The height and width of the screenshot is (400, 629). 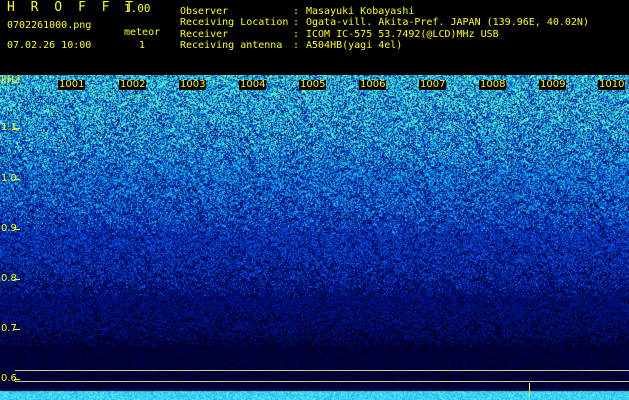 What do you see at coordinates (402, 34) in the screenshot?
I see `receiver-value: ICOM IC-575 53.7492(@LCD)MHz USB` at bounding box center [402, 34].